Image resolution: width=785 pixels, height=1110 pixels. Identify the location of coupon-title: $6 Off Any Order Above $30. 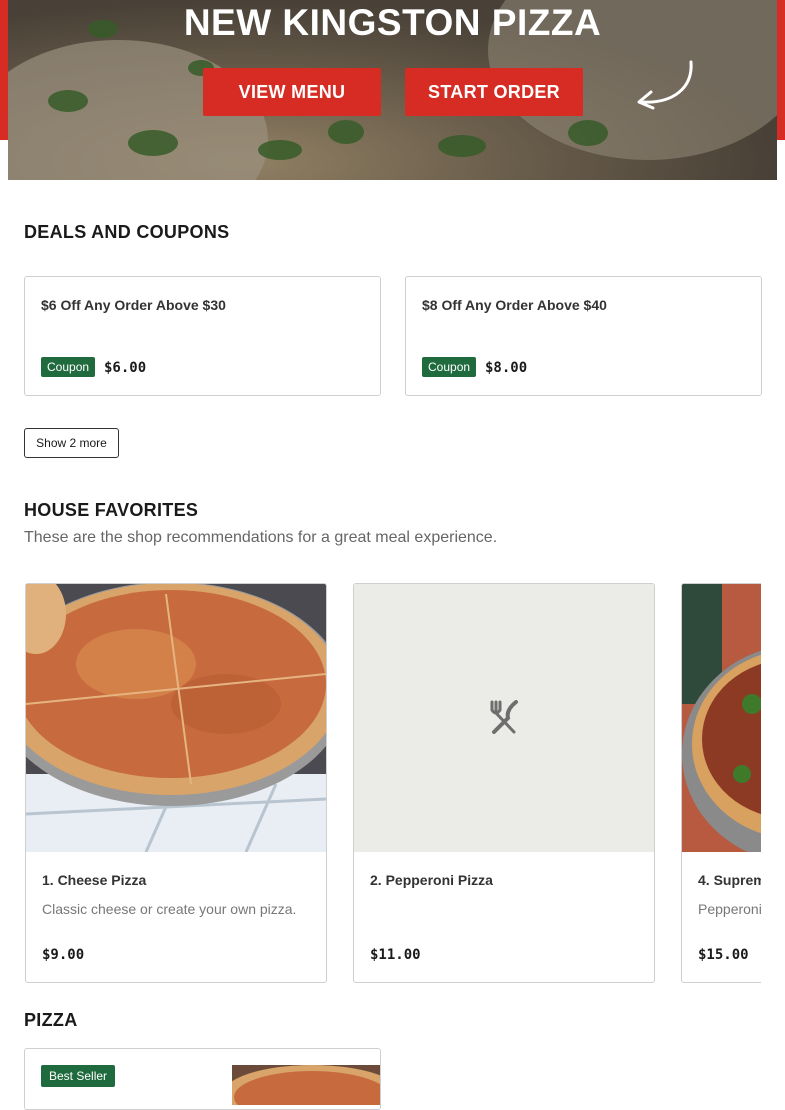
(133, 305).